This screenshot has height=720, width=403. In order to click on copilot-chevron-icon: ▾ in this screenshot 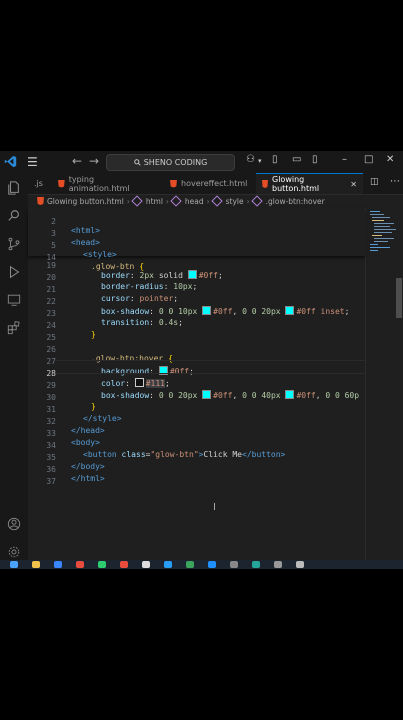, I will do `click(260, 161)`.